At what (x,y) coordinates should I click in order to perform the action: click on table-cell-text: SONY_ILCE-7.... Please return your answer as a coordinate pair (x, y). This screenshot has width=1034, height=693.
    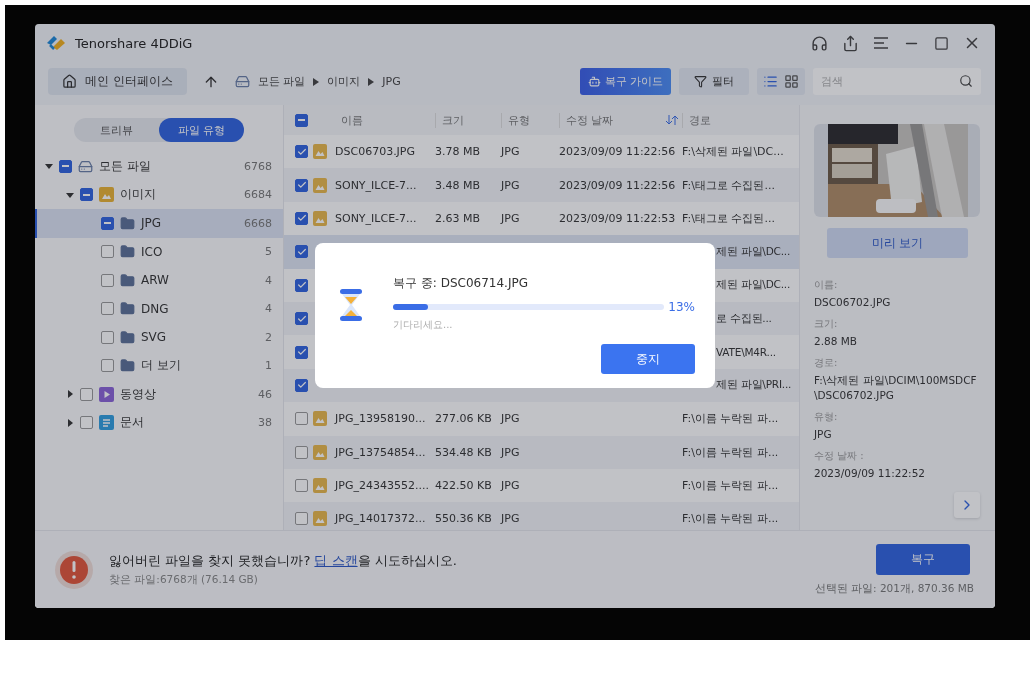
    Looking at the image, I should click on (376, 185).